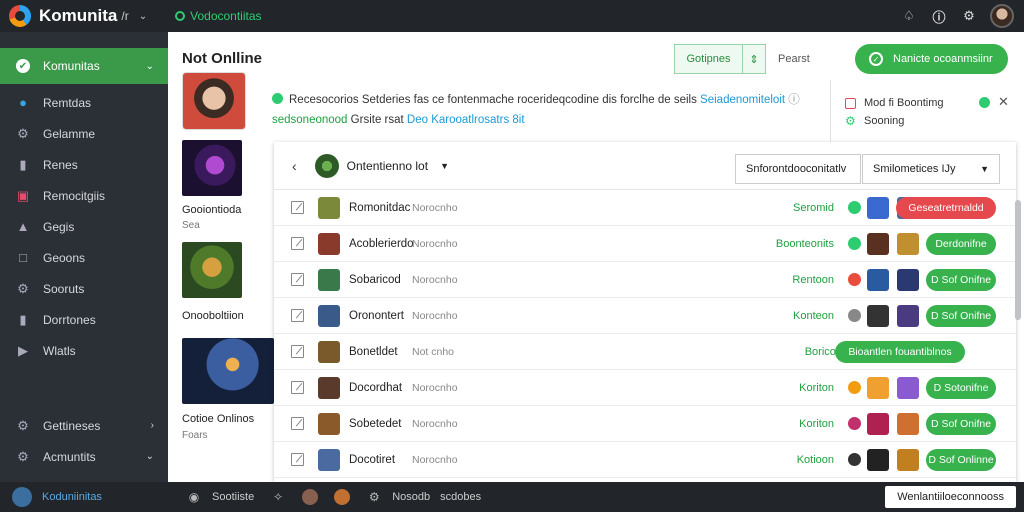 This screenshot has height=512, width=1024. What do you see at coordinates (798, 169) in the screenshot?
I see `filter-select-1: Snforontdooconitatlv` at bounding box center [798, 169].